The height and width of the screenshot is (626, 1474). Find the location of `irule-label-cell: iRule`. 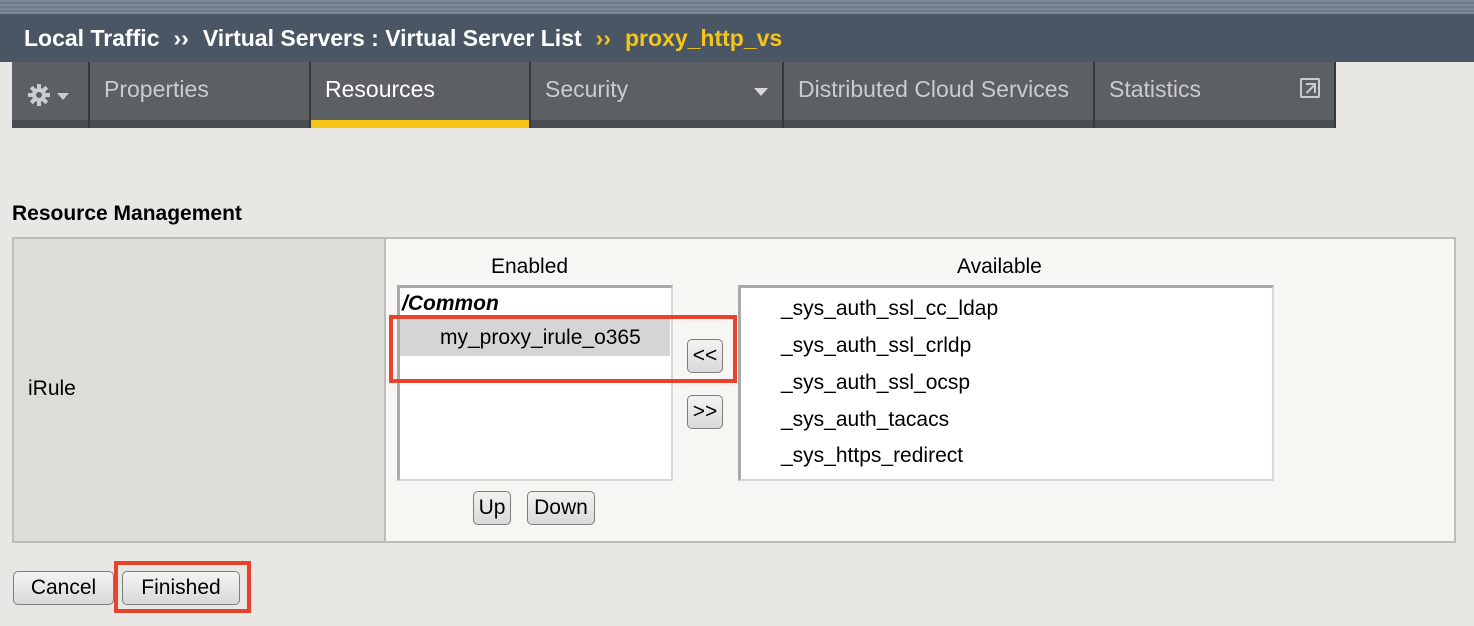

irule-label-cell: iRule is located at coordinates (200, 390).